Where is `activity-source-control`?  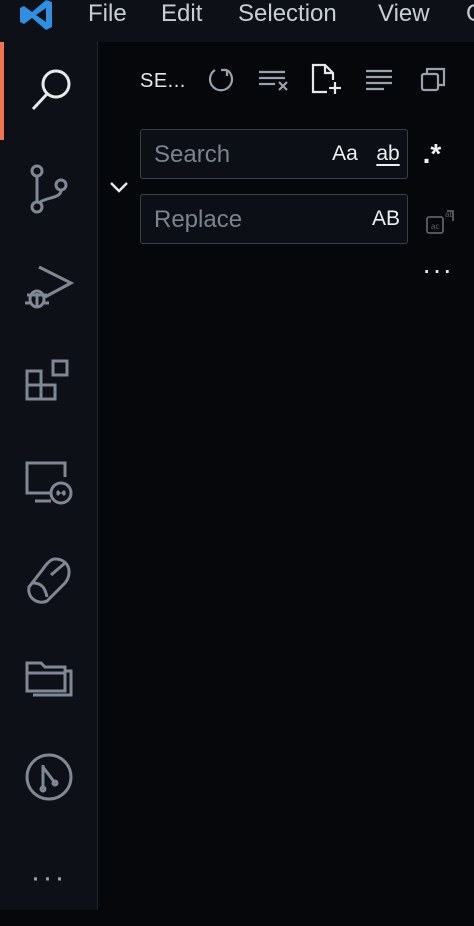 activity-source-control is located at coordinates (48, 189).